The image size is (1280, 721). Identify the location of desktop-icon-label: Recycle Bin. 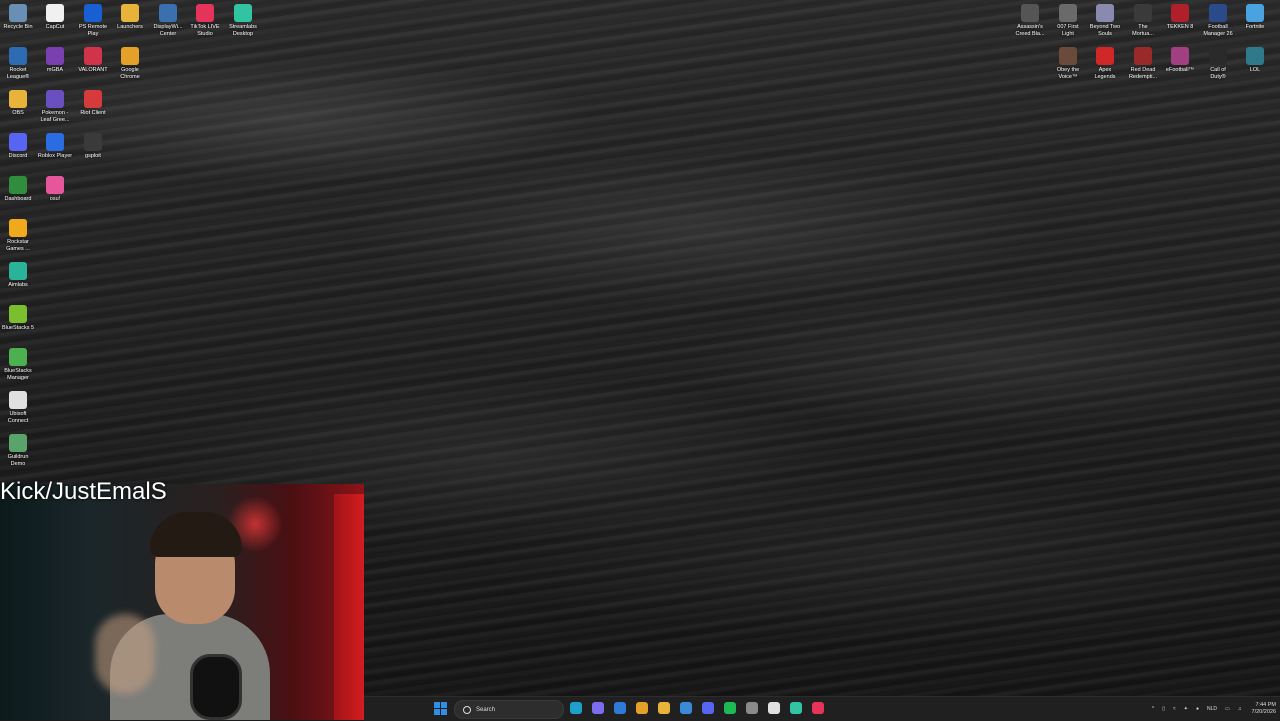
(18, 27).